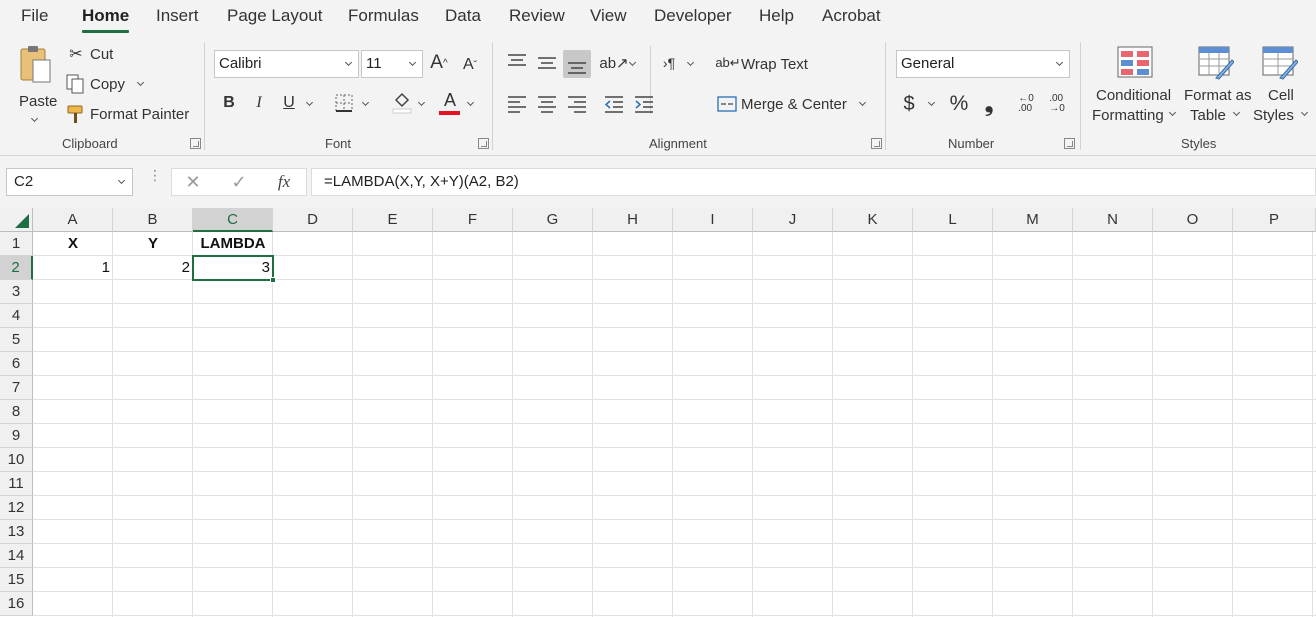  What do you see at coordinates (953, 220) in the screenshot?
I see `column-header-l: L` at bounding box center [953, 220].